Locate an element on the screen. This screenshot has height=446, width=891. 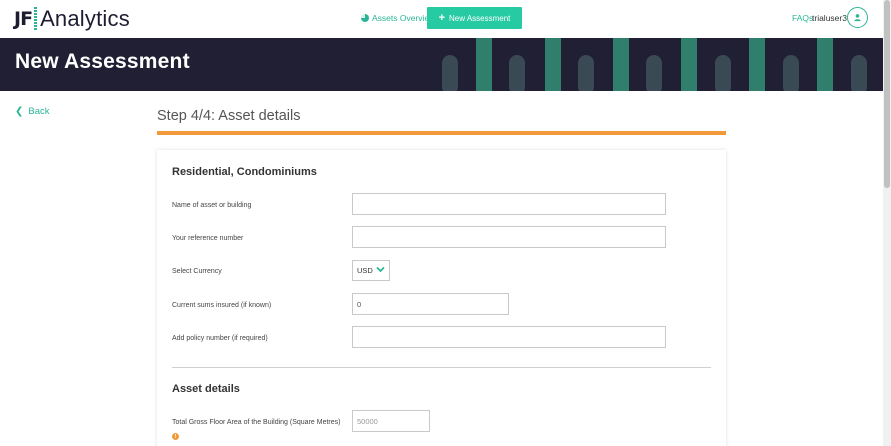
page-banner: New Assessment is located at coordinates (441, 64).